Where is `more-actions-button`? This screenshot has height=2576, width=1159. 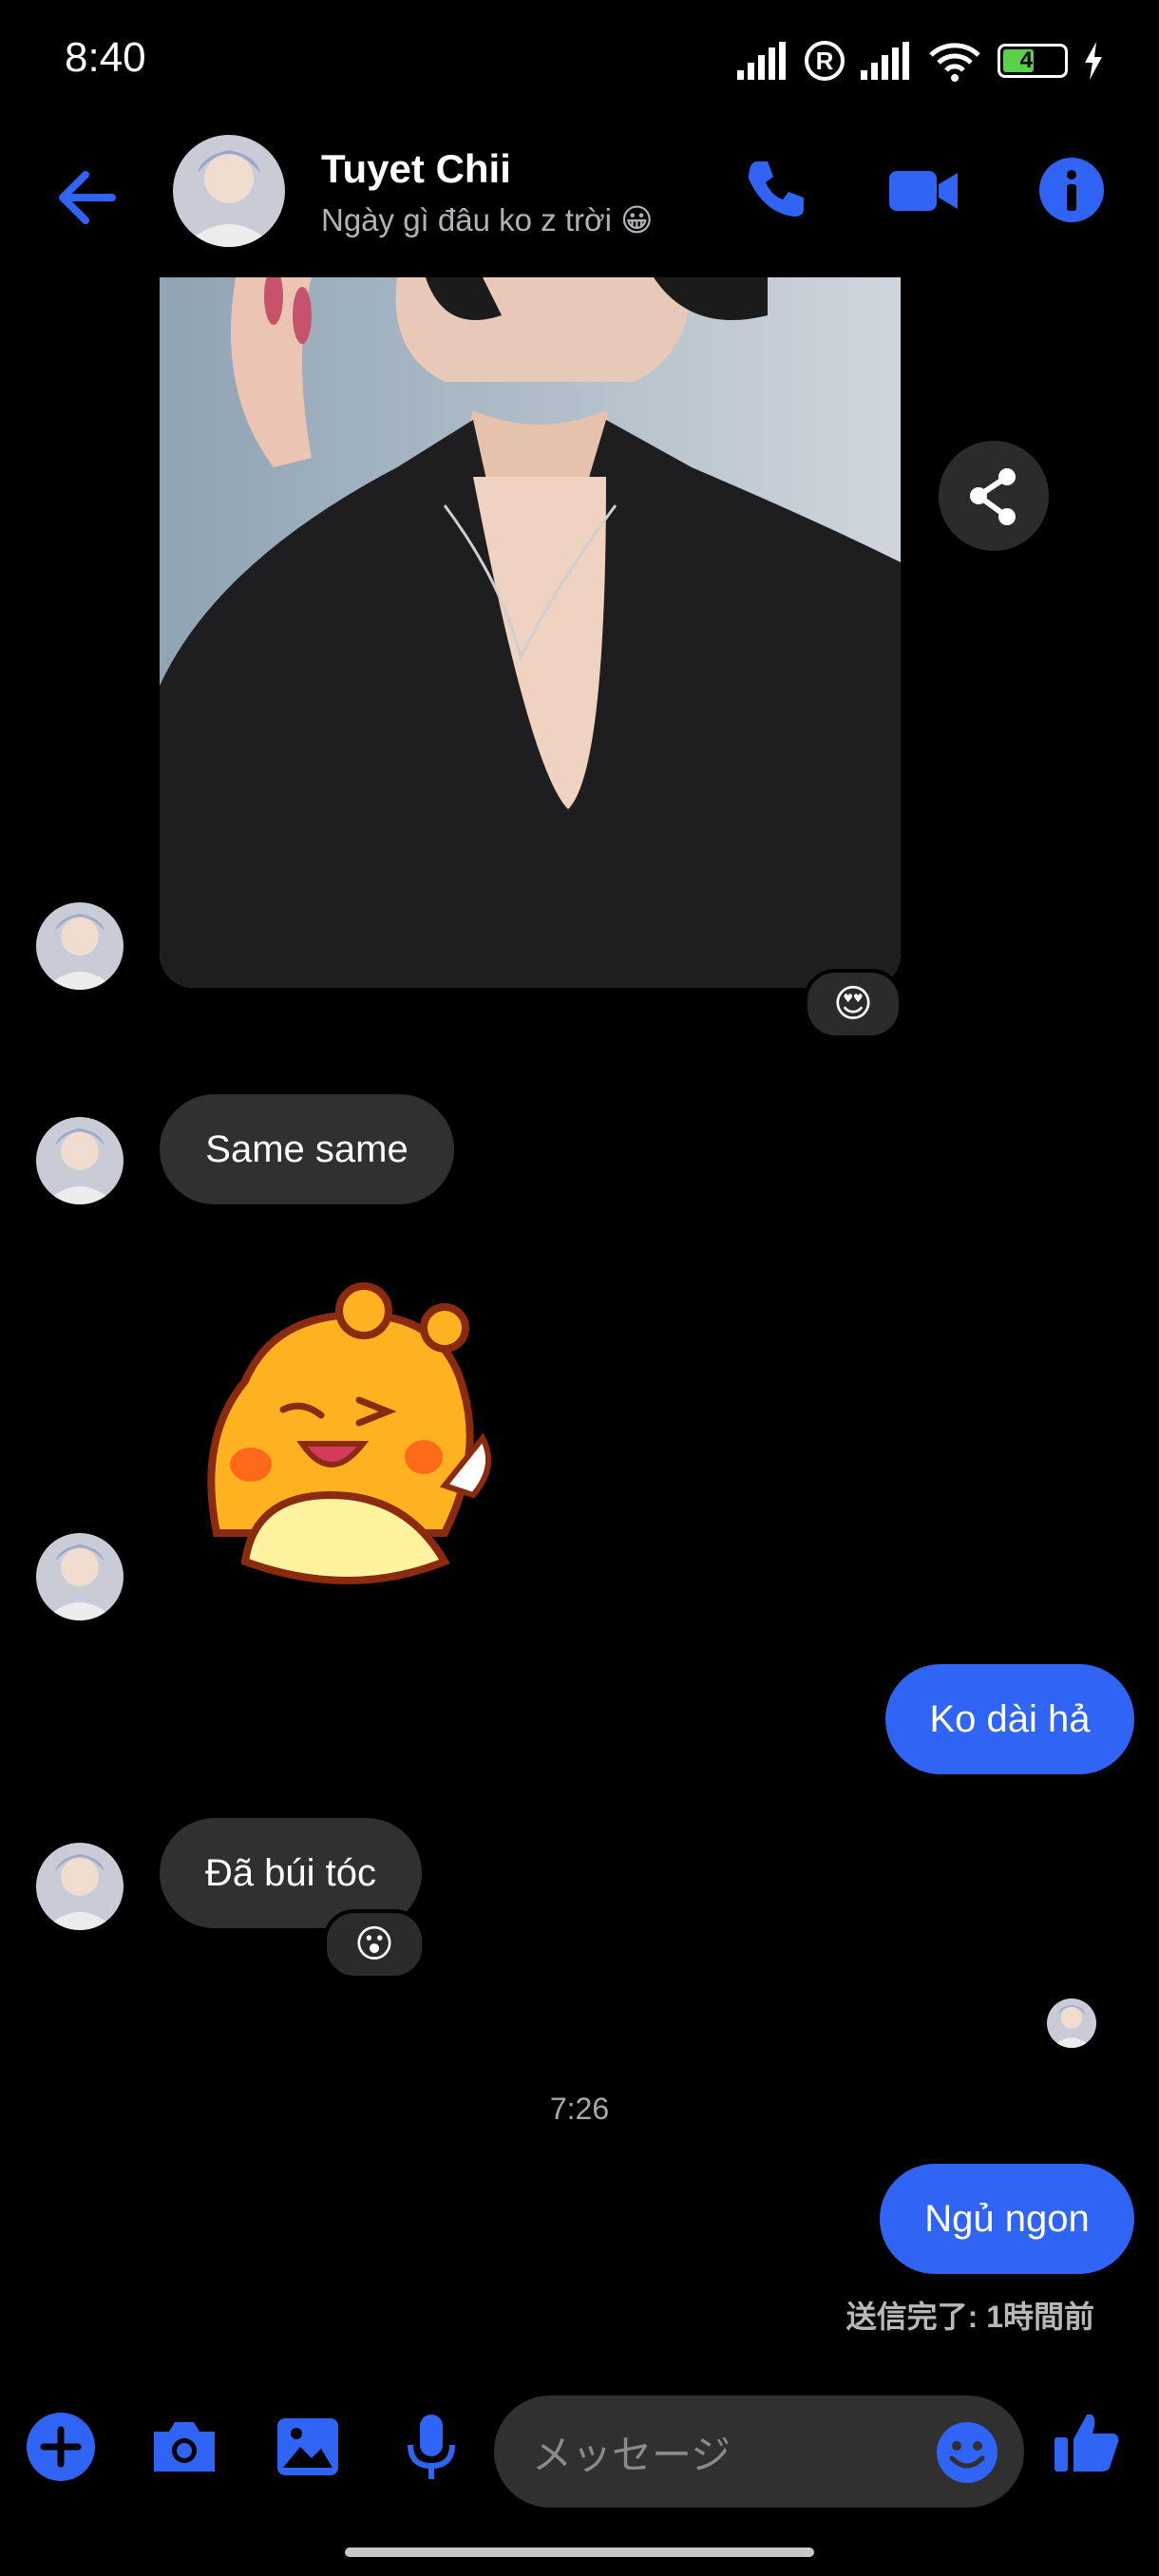 more-actions-button is located at coordinates (61, 2447).